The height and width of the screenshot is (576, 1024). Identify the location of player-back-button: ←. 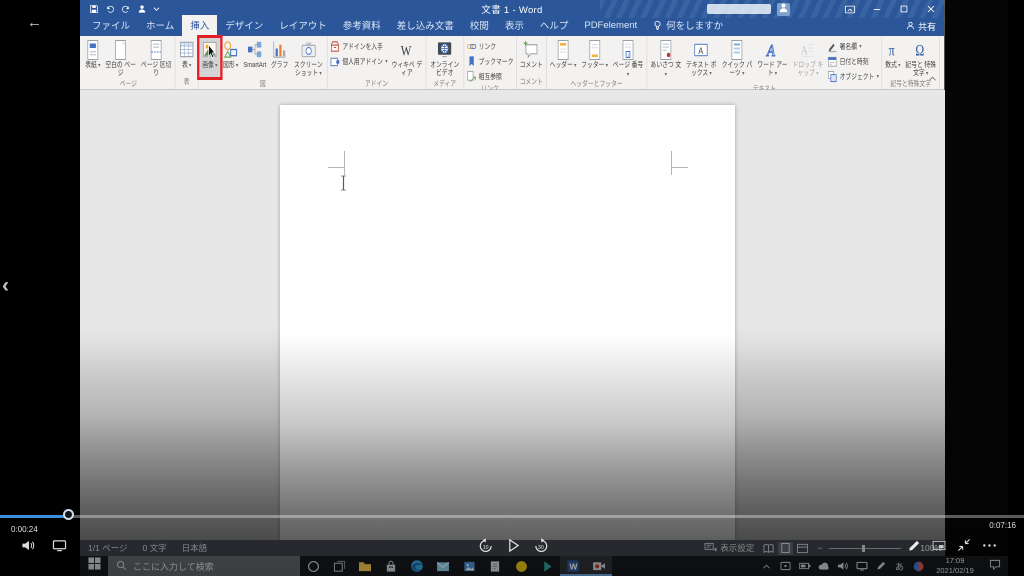
(34, 22).